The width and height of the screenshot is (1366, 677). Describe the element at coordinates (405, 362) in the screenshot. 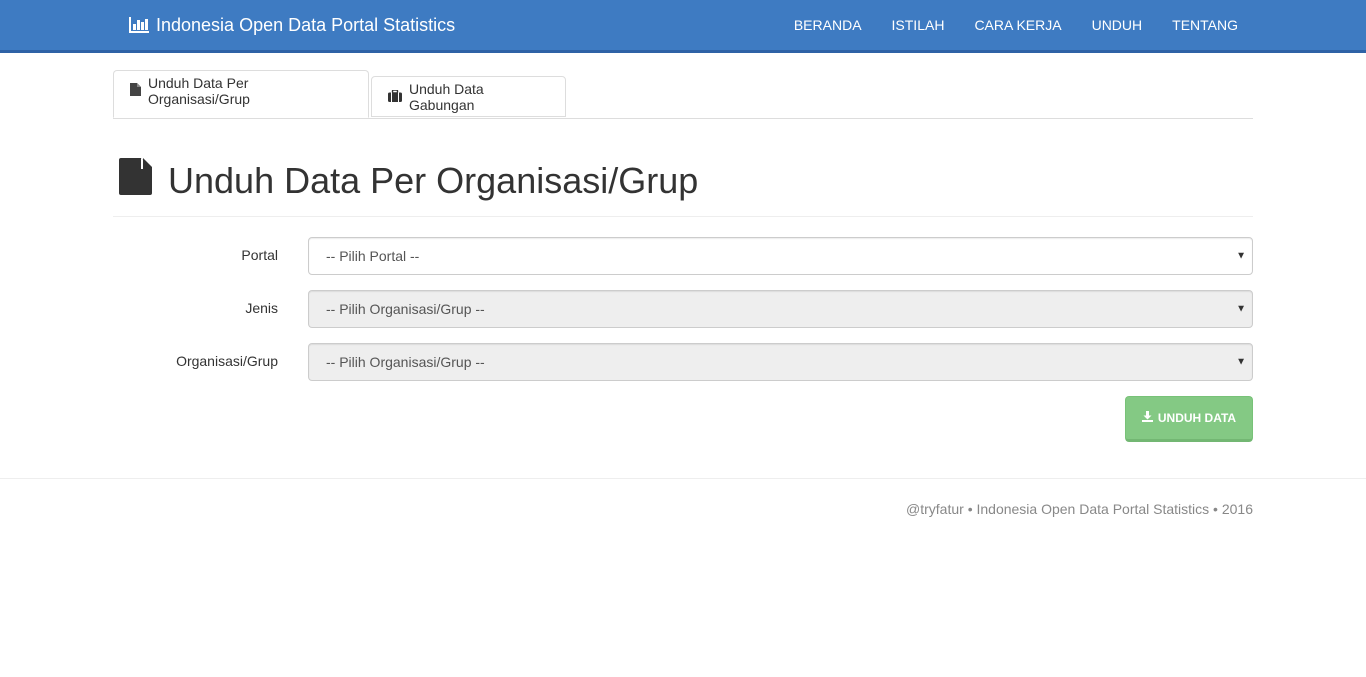

I see `organisasi-select-value: -- Pilih Organisasi/Grup --` at that location.